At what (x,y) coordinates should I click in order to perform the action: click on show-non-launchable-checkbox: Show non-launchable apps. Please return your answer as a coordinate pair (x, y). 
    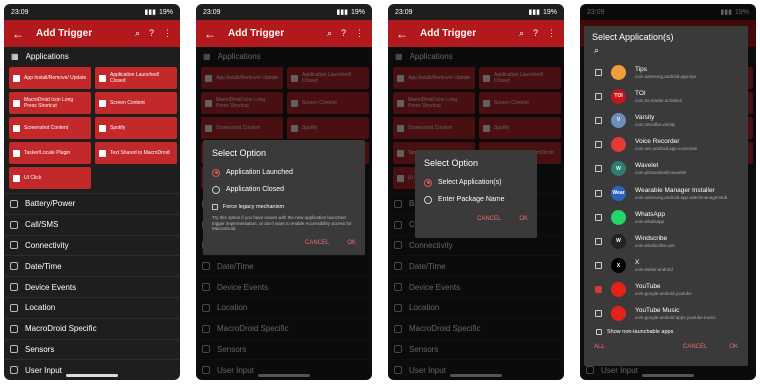
    Looking at the image, I should click on (666, 332).